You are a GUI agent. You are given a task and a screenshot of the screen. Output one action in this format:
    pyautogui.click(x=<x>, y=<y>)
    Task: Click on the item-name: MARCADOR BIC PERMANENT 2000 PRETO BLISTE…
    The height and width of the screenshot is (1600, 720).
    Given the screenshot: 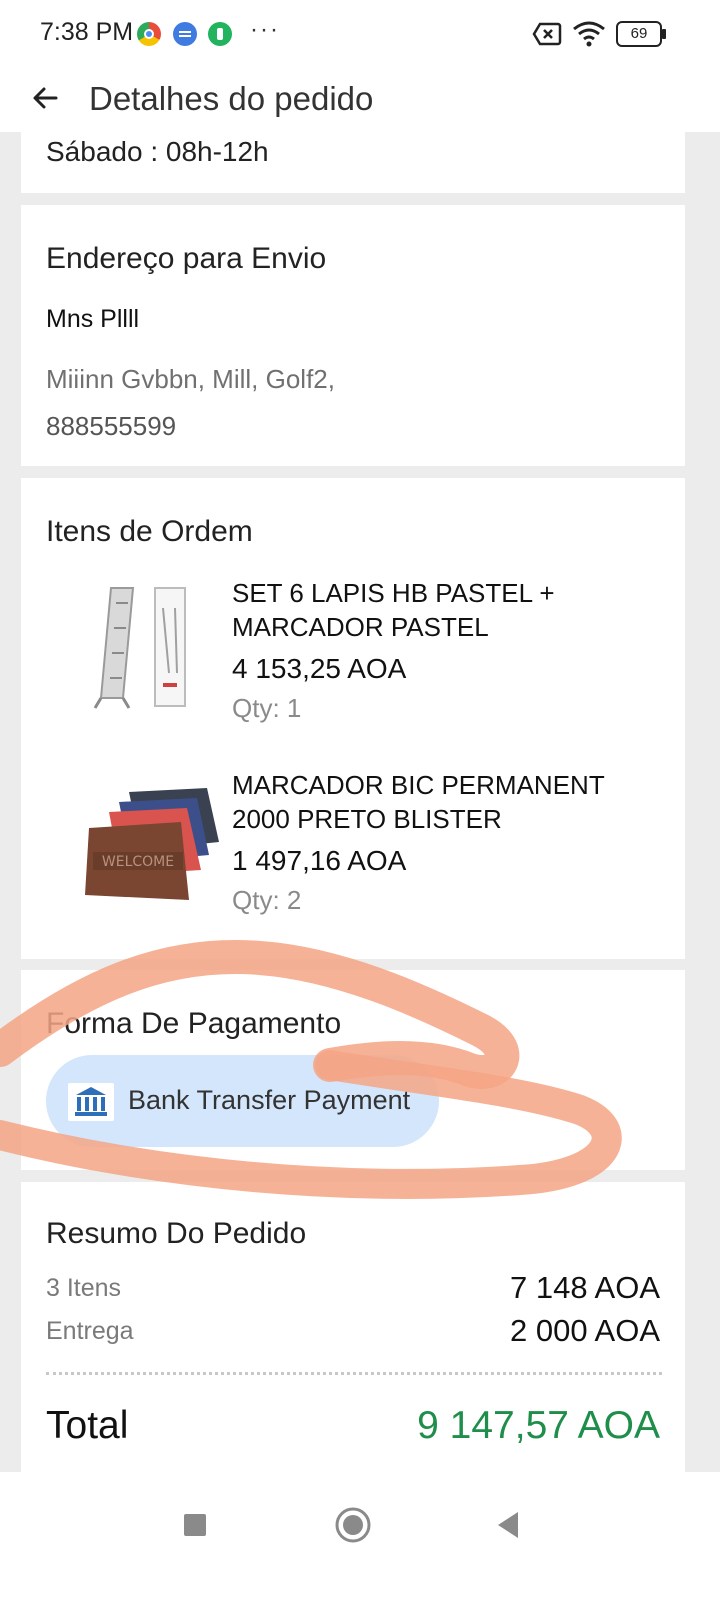 What is the action you would take?
    pyautogui.click(x=418, y=802)
    